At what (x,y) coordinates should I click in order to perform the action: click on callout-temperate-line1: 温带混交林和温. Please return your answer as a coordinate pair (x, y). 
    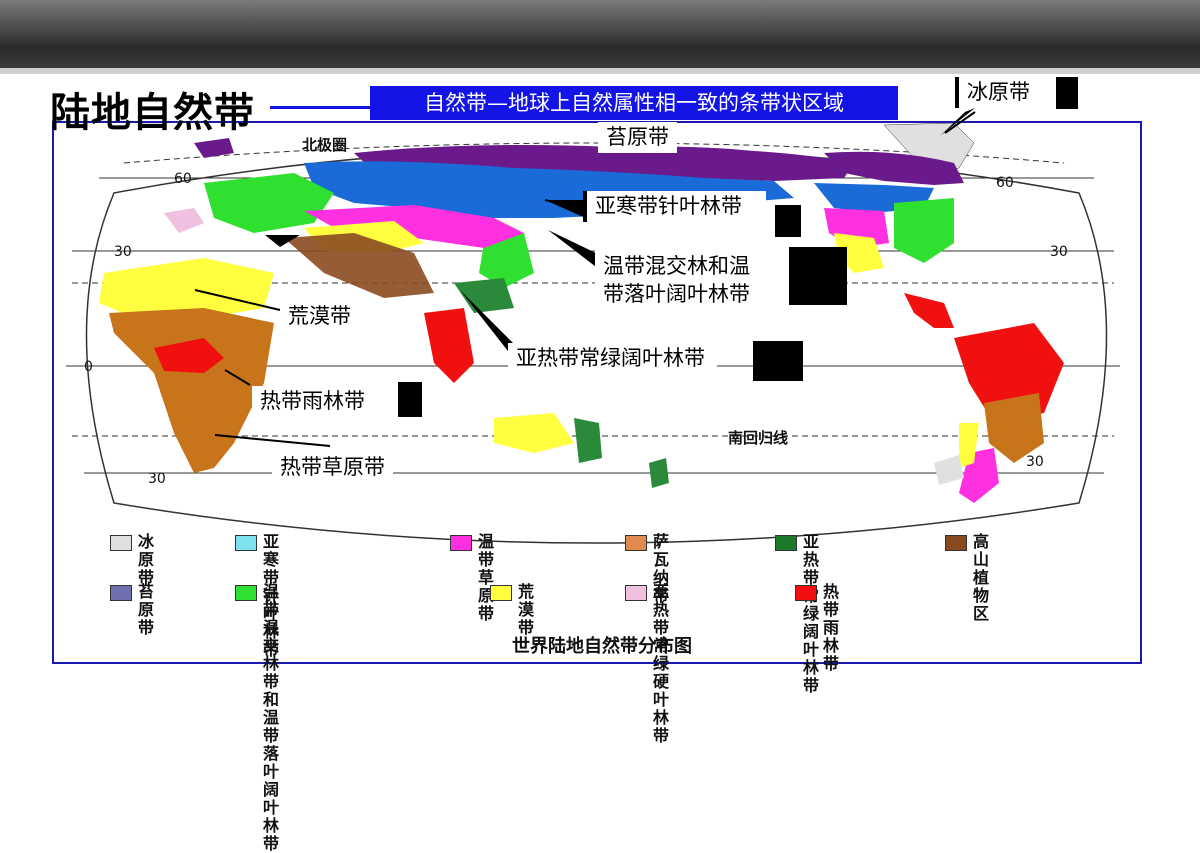
    Looking at the image, I should click on (676, 266).